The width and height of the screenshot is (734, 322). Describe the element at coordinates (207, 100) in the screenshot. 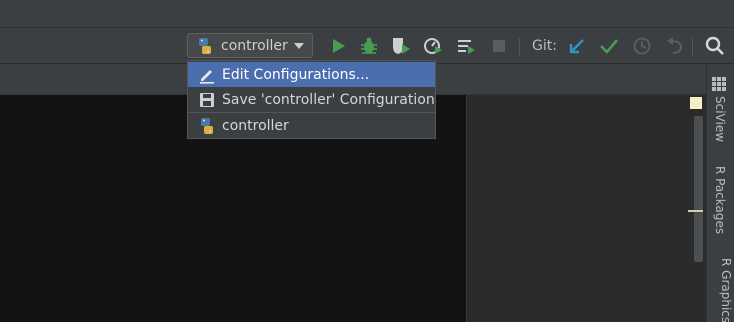

I see `save-icon` at that location.